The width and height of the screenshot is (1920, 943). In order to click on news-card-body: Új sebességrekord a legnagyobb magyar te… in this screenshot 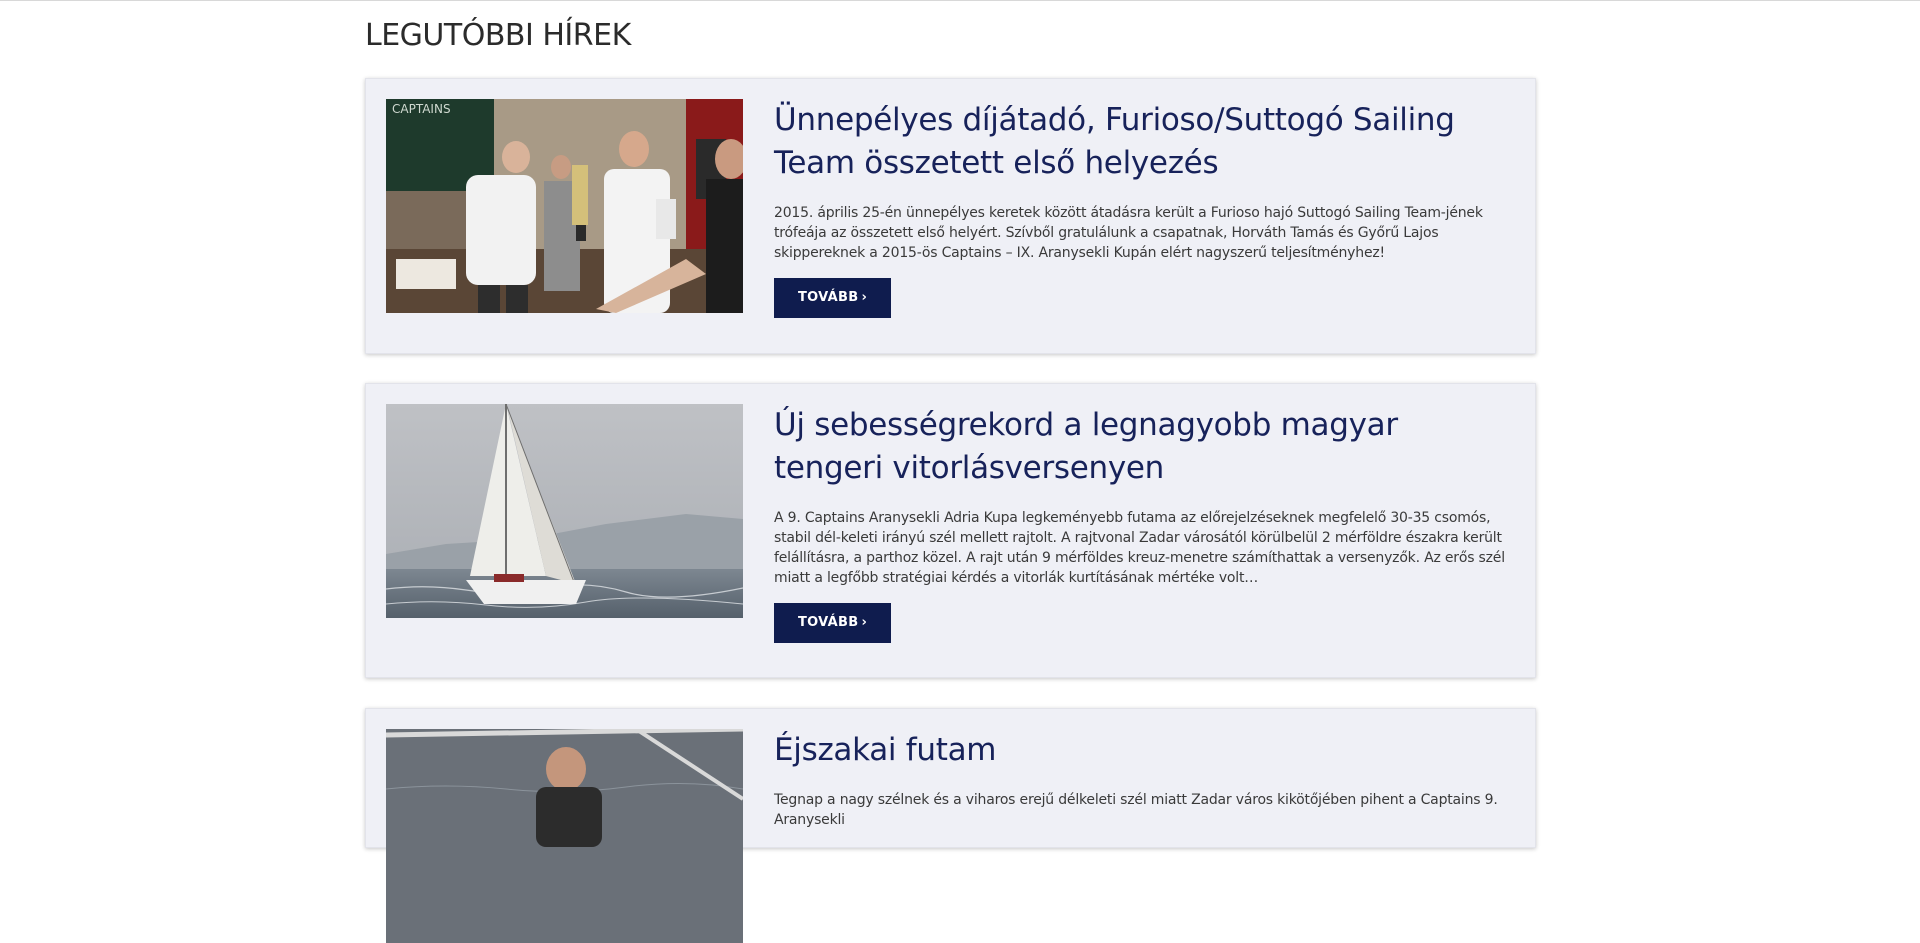, I will do `click(1141, 523)`.